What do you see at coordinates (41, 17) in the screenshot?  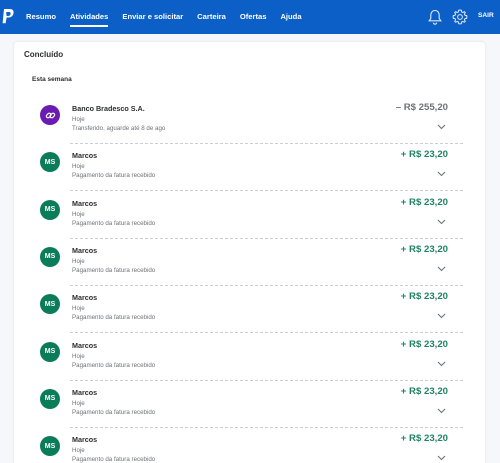 I see `nav-item-resumo: Resumo` at bounding box center [41, 17].